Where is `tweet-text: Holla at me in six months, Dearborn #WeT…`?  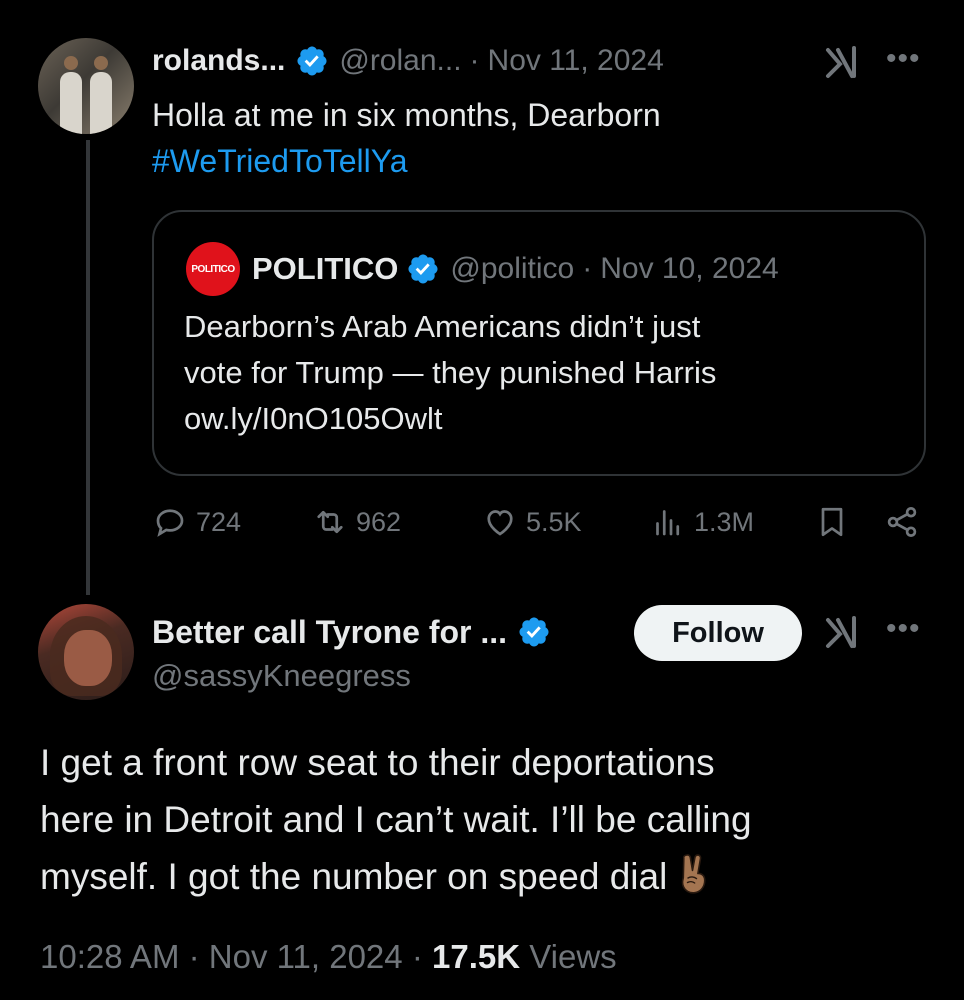 tweet-text: Holla at me in six months, Dearborn #WeT… is located at coordinates (406, 138).